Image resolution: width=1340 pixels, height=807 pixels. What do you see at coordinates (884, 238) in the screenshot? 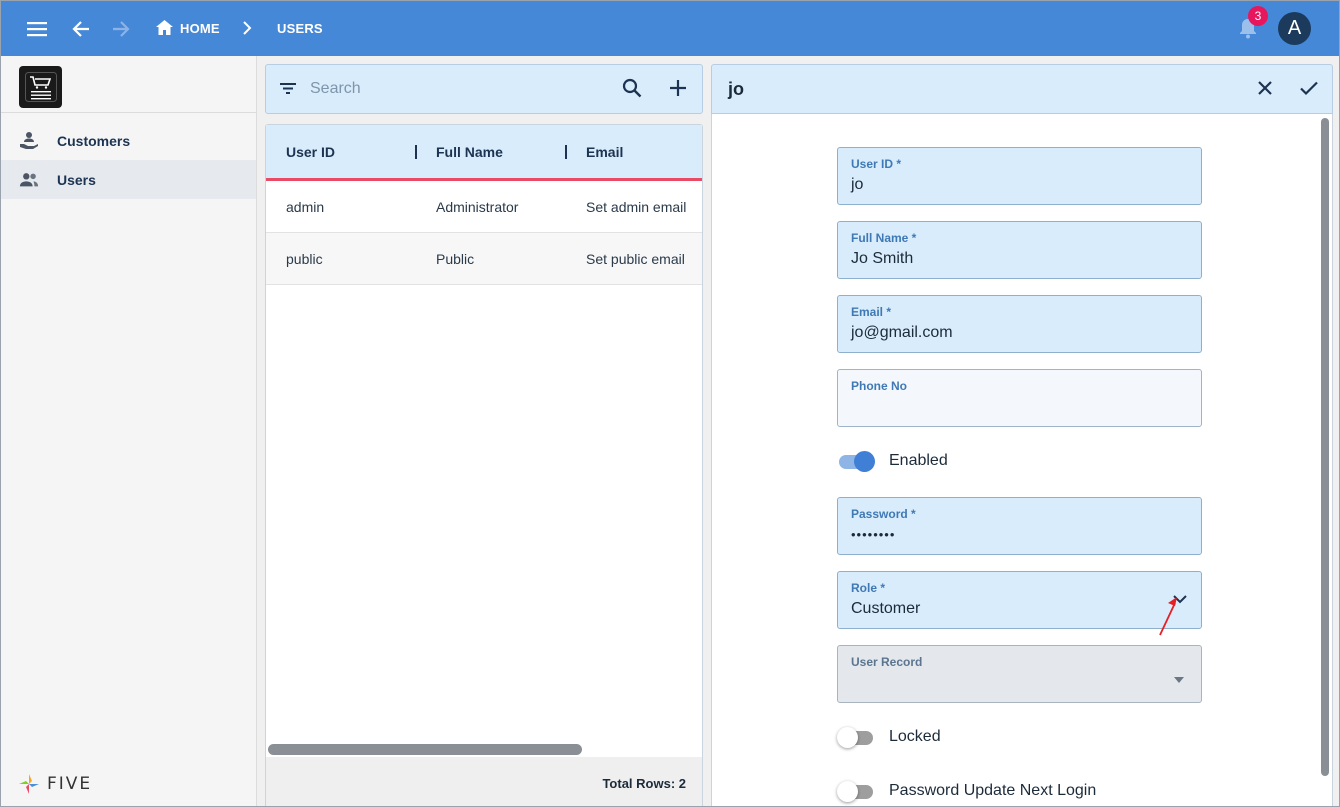
I see `field-label: Full Name *` at bounding box center [884, 238].